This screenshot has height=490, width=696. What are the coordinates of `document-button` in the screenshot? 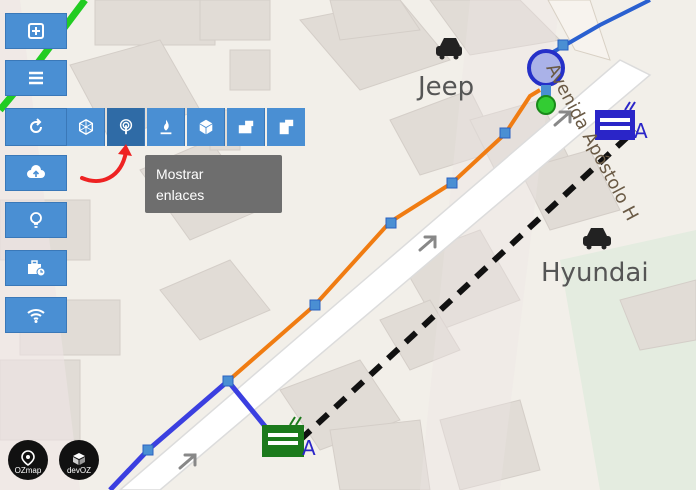 It's located at (286, 127).